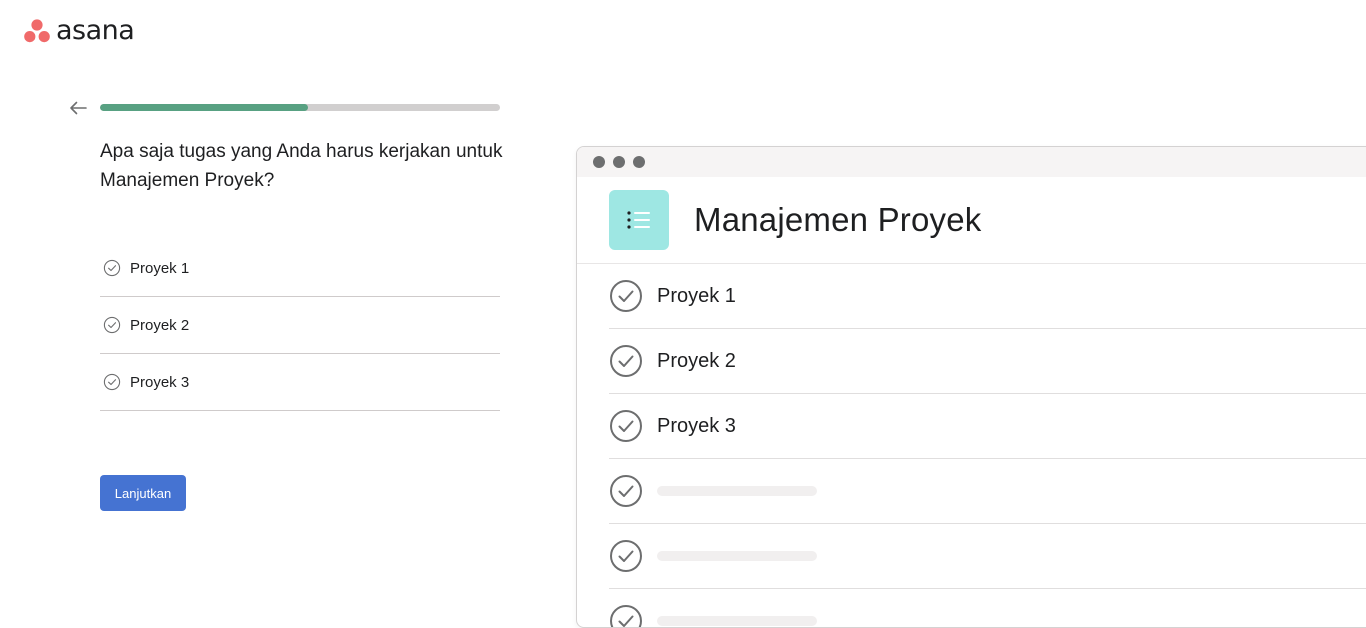 The image size is (1366, 628). What do you see at coordinates (143, 493) in the screenshot?
I see `continue-button: Lanjutkan` at bounding box center [143, 493].